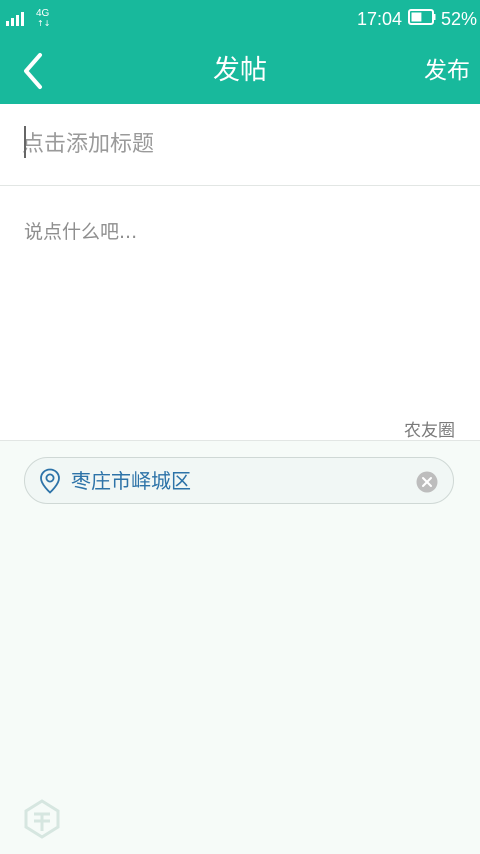 The image size is (480, 854). What do you see at coordinates (422, 17) in the screenshot?
I see `battery-icon` at bounding box center [422, 17].